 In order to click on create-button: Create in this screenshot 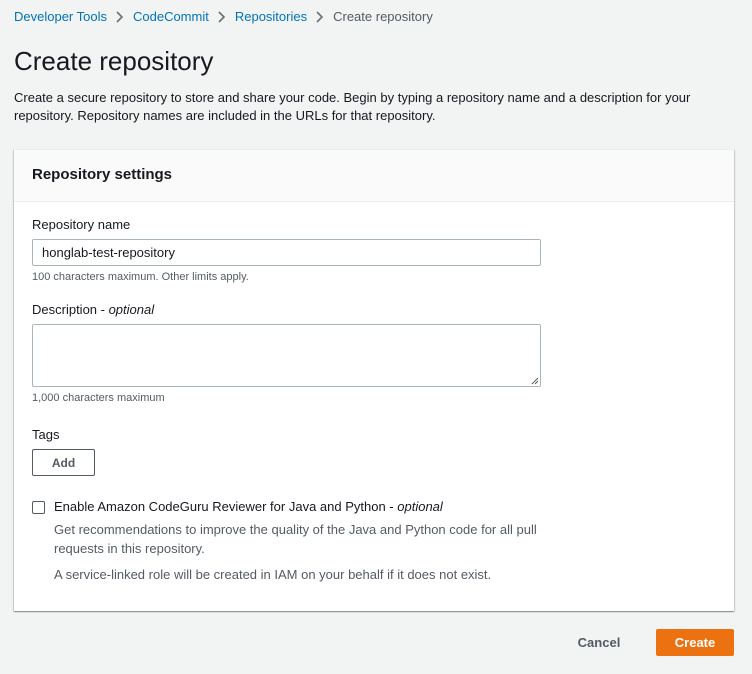, I will do `click(695, 642)`.